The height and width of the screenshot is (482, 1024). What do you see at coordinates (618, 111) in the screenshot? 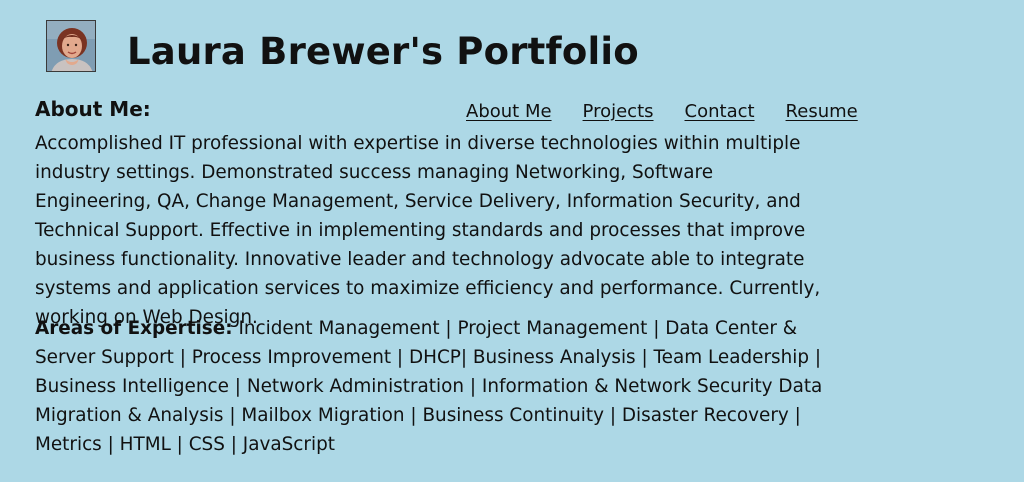
I see `nav-link-projects: Projects` at bounding box center [618, 111].